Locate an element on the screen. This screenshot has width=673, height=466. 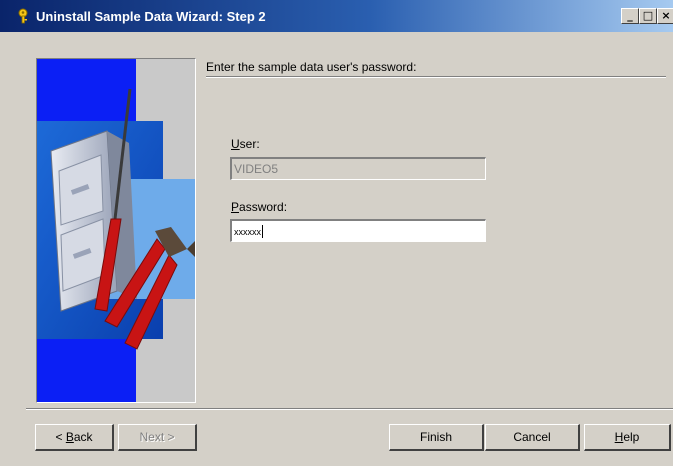
close-button: × is located at coordinates (665, 16).